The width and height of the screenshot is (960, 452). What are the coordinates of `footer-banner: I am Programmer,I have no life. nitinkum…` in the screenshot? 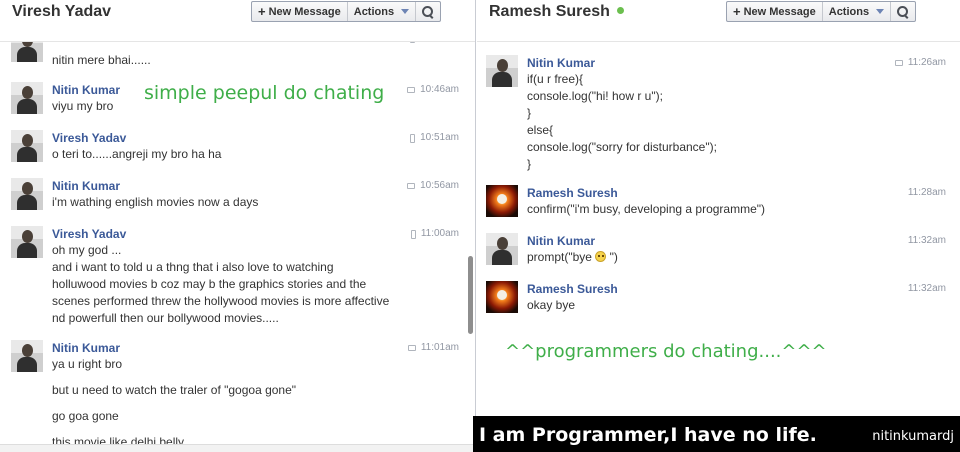 It's located at (716, 434).